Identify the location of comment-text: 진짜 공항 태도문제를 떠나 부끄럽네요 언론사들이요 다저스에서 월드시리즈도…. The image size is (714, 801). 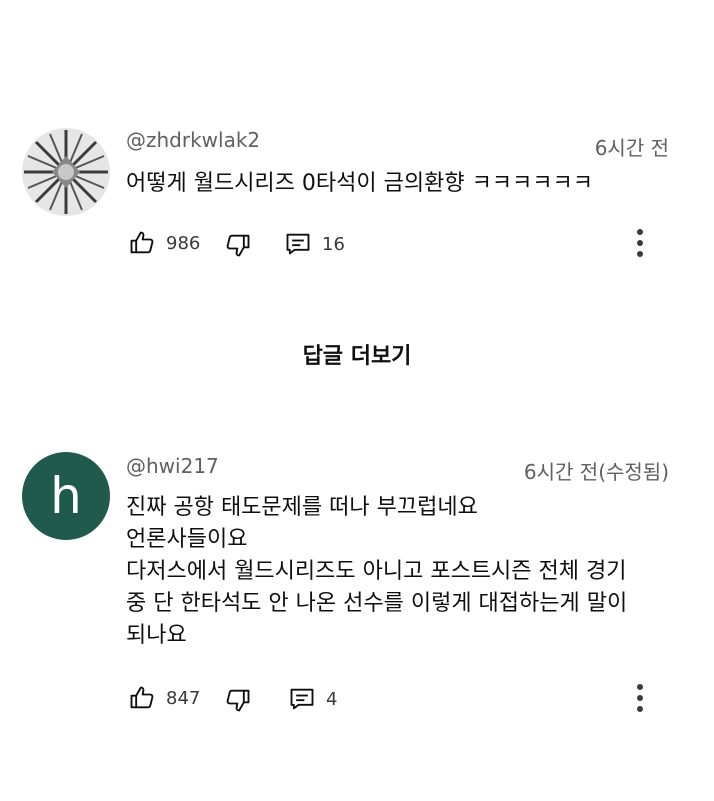
(376, 572).